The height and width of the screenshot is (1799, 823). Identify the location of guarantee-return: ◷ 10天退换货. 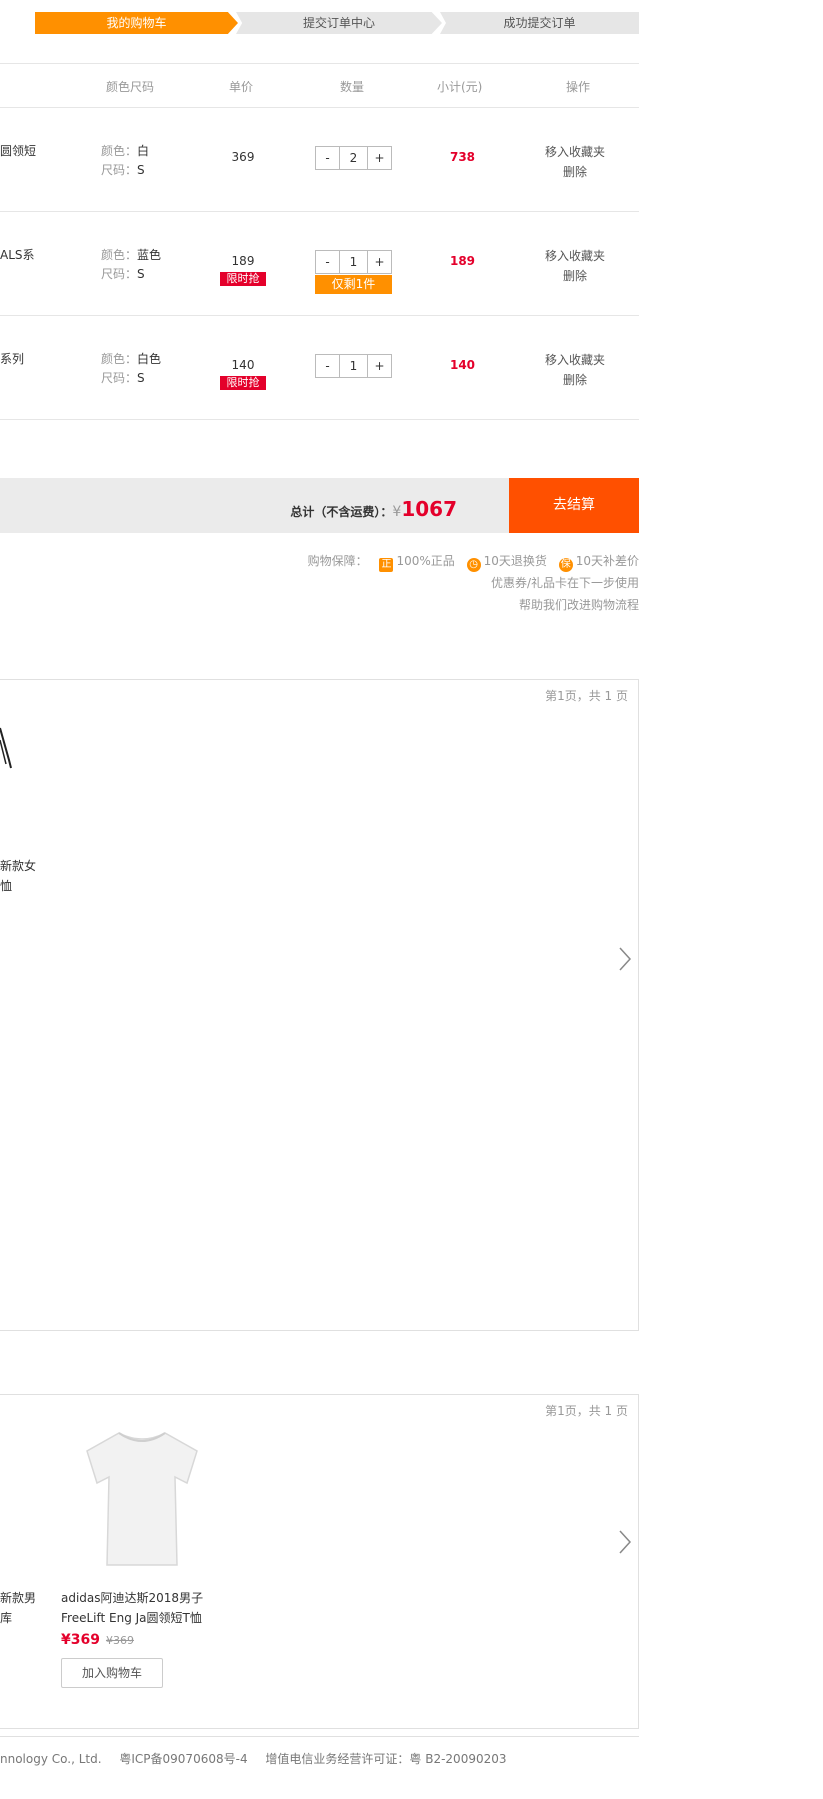
(506, 562).